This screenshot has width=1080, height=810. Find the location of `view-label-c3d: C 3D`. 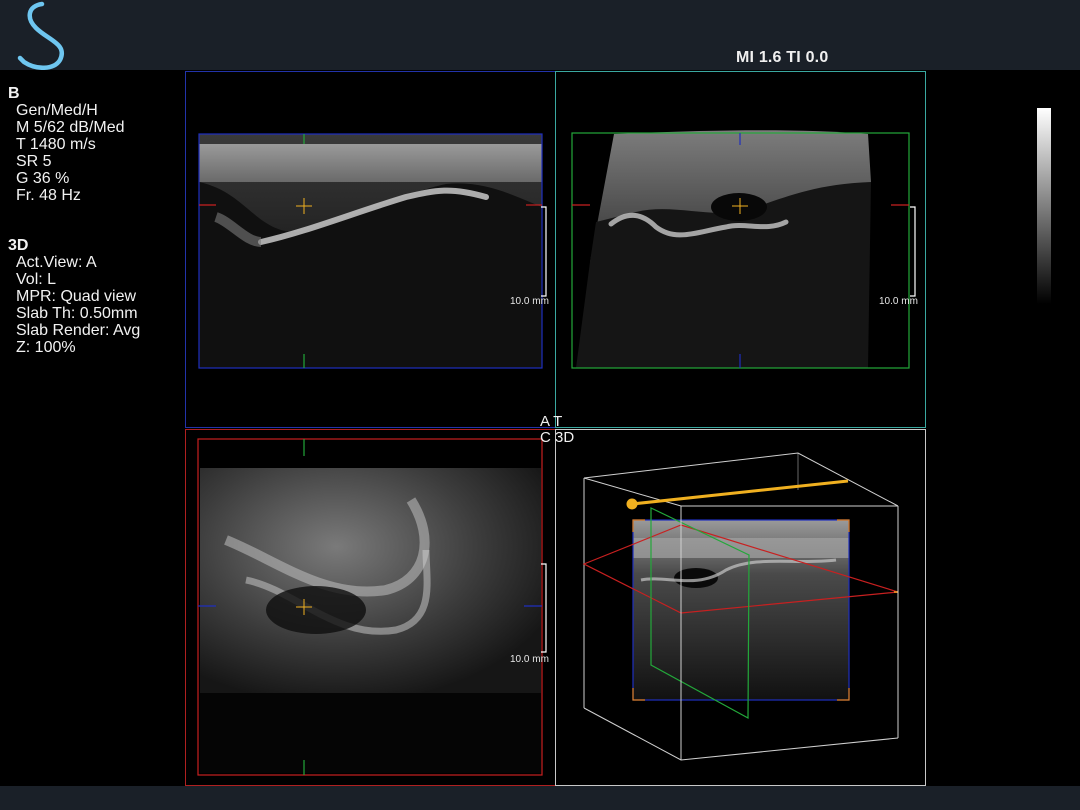

view-label-c3d: C 3D is located at coordinates (557, 437).